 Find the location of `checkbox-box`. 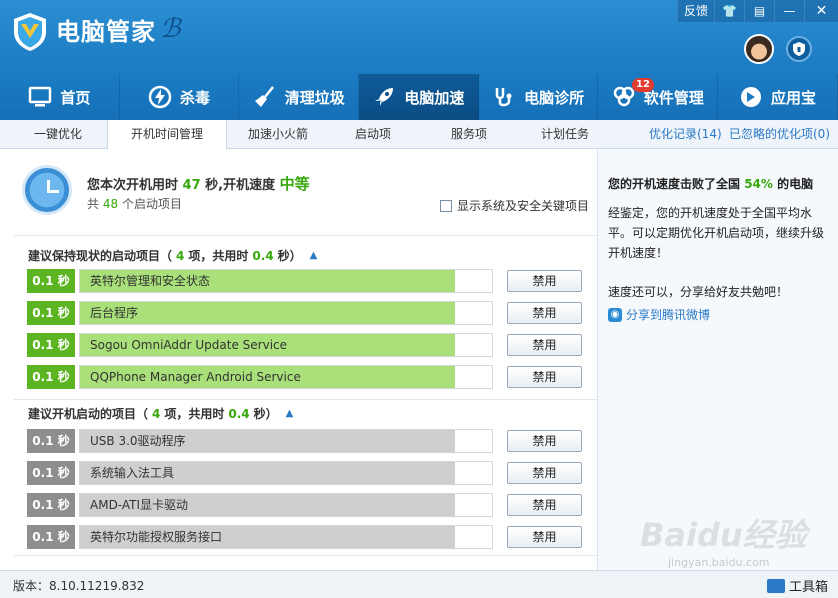

checkbox-box is located at coordinates (446, 205).